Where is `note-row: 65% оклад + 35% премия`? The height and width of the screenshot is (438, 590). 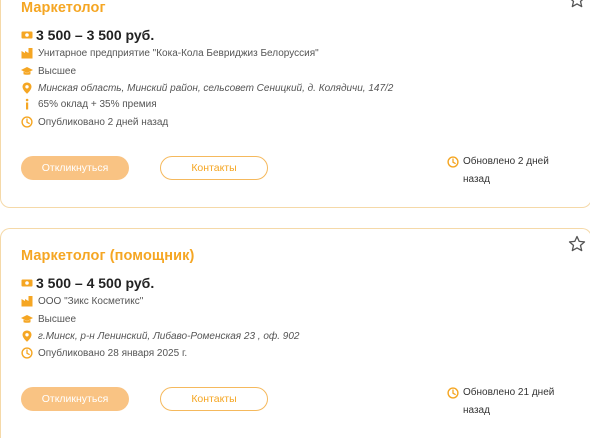 note-row: 65% оклад + 35% премия is located at coordinates (89, 104).